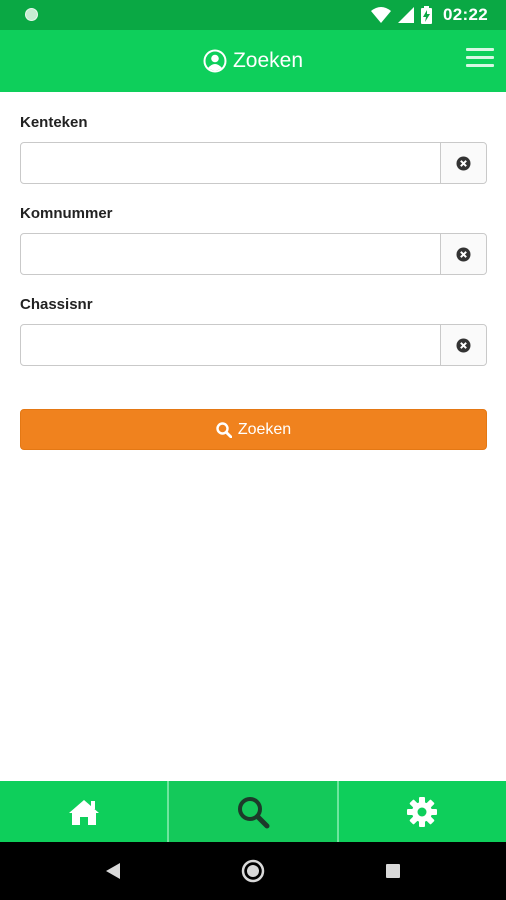  Describe the element at coordinates (54, 122) in the screenshot. I see `kenteken-label: Kenteken` at that location.